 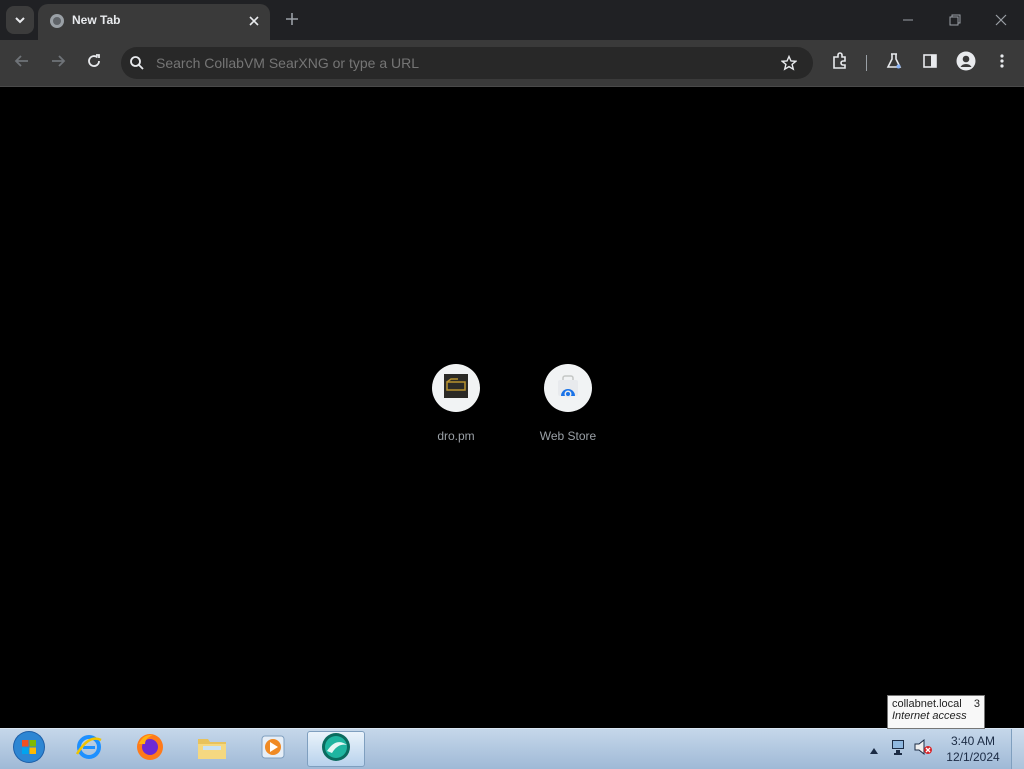 What do you see at coordinates (57, 21) in the screenshot?
I see `globe-icon` at bounding box center [57, 21].